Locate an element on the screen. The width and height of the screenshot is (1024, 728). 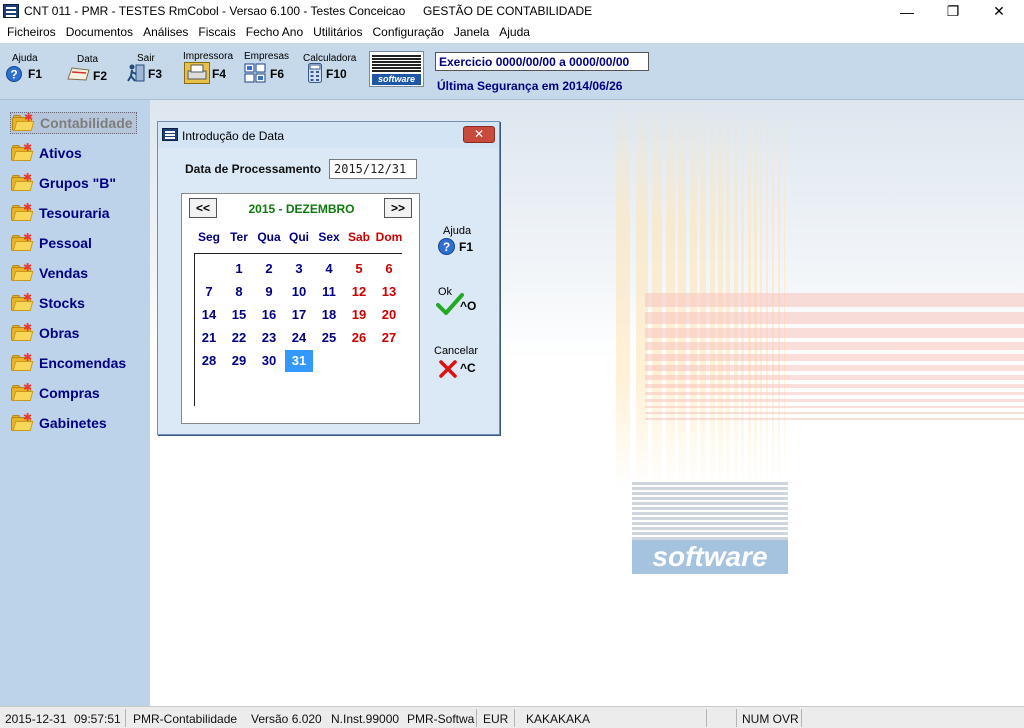
sidebar-item-vendas: ✱ Vendas is located at coordinates (49, 273).